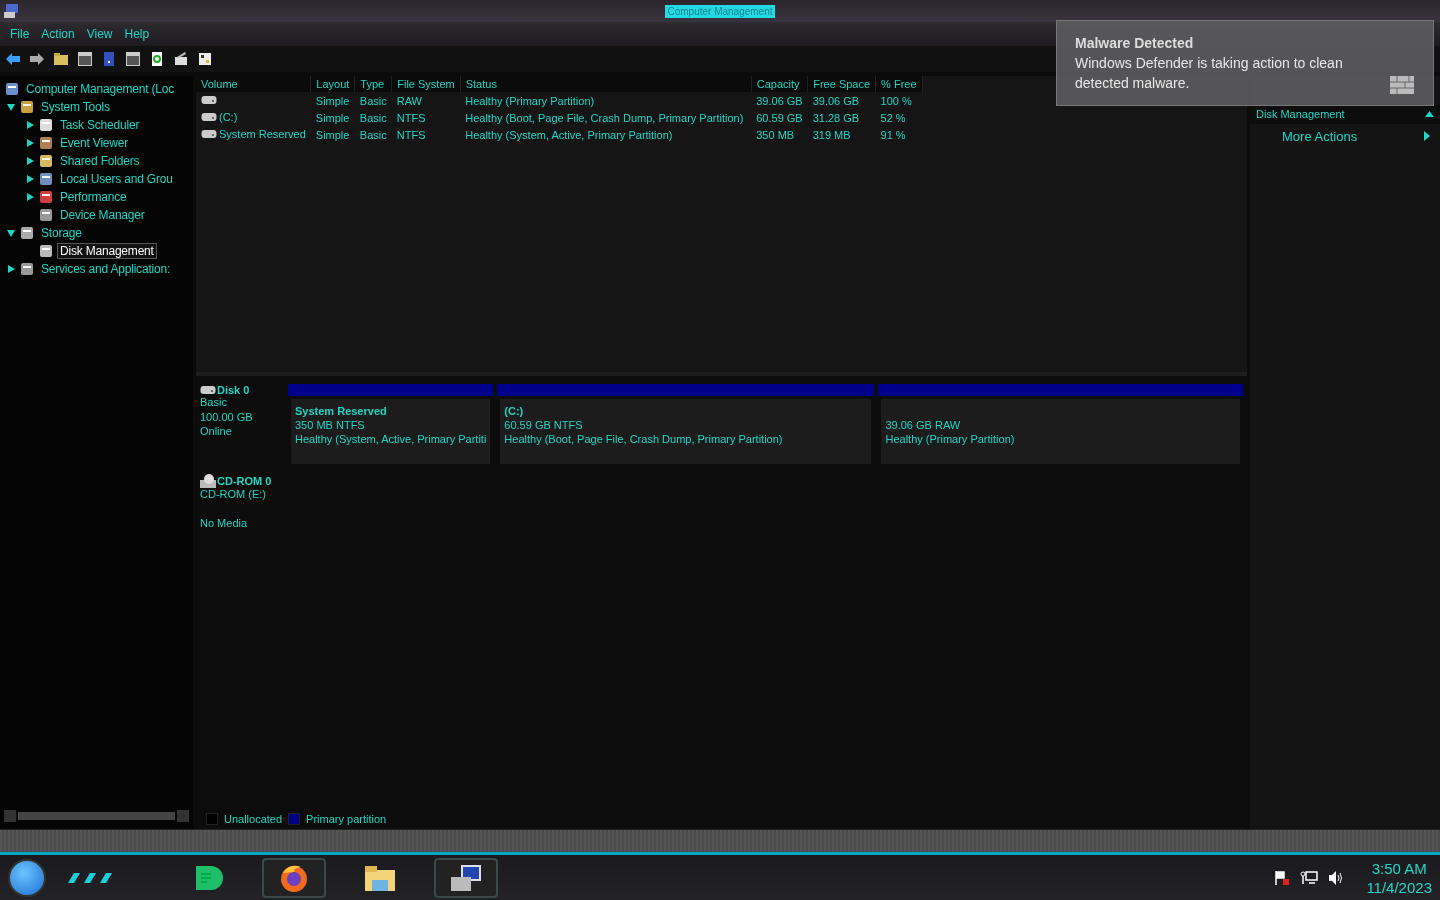 The width and height of the screenshot is (1440, 900). I want to click on column-header: Free Space, so click(841, 84).